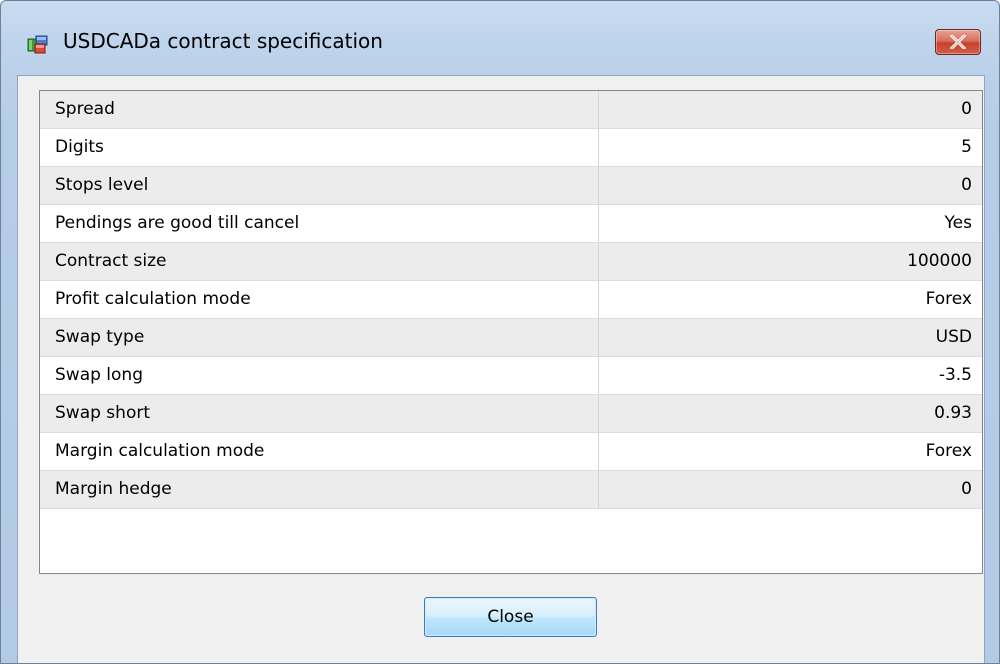 The height and width of the screenshot is (664, 1000). I want to click on window-close-button, so click(958, 42).